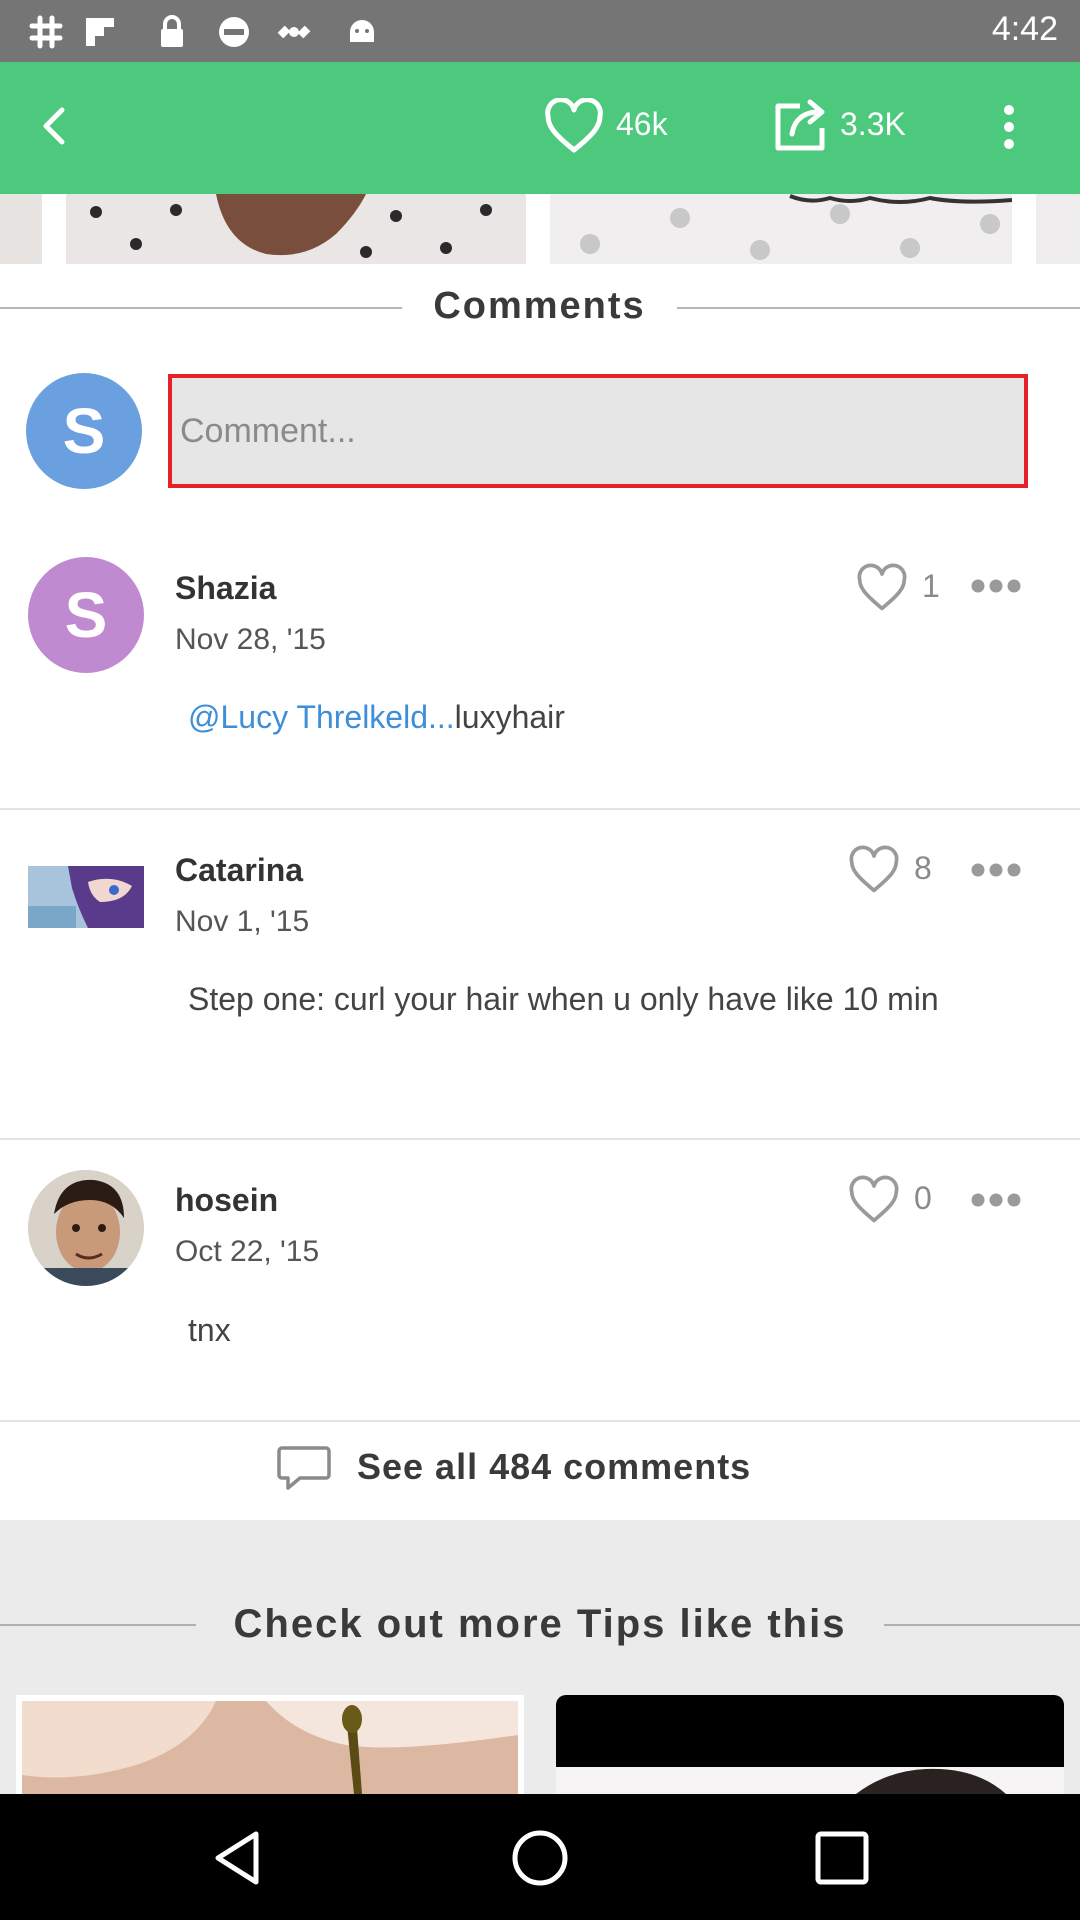 Image resolution: width=1080 pixels, height=1920 pixels. I want to click on nav-home-icon, so click(540, 1858).